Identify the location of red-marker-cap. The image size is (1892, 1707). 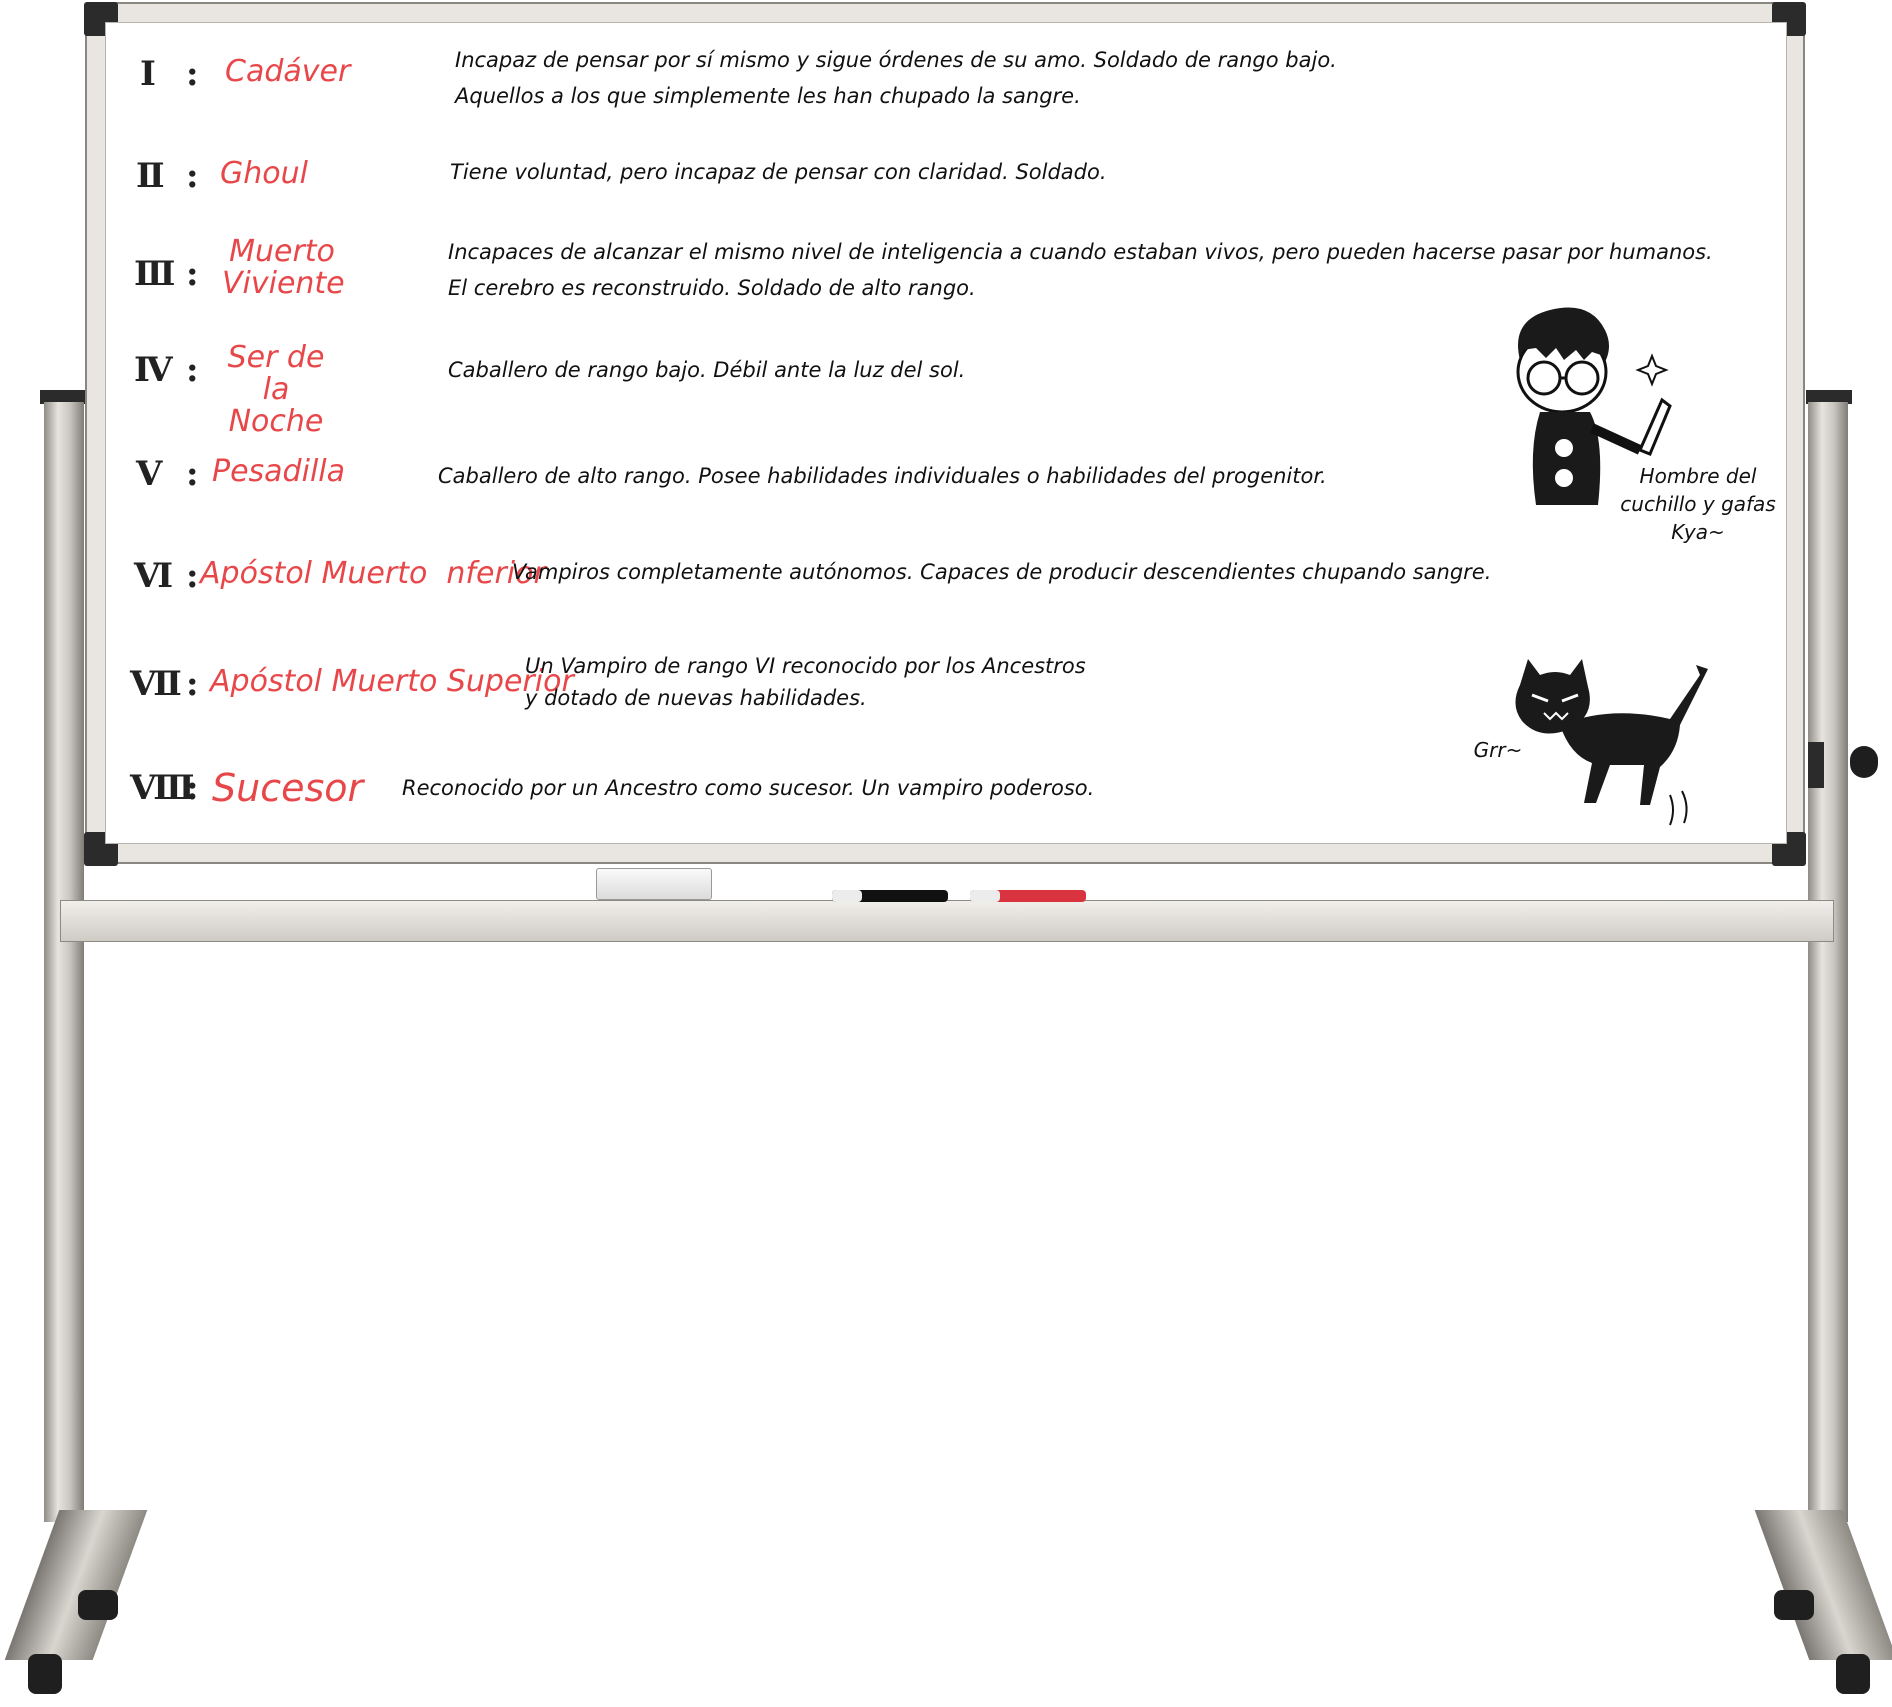
(985, 896).